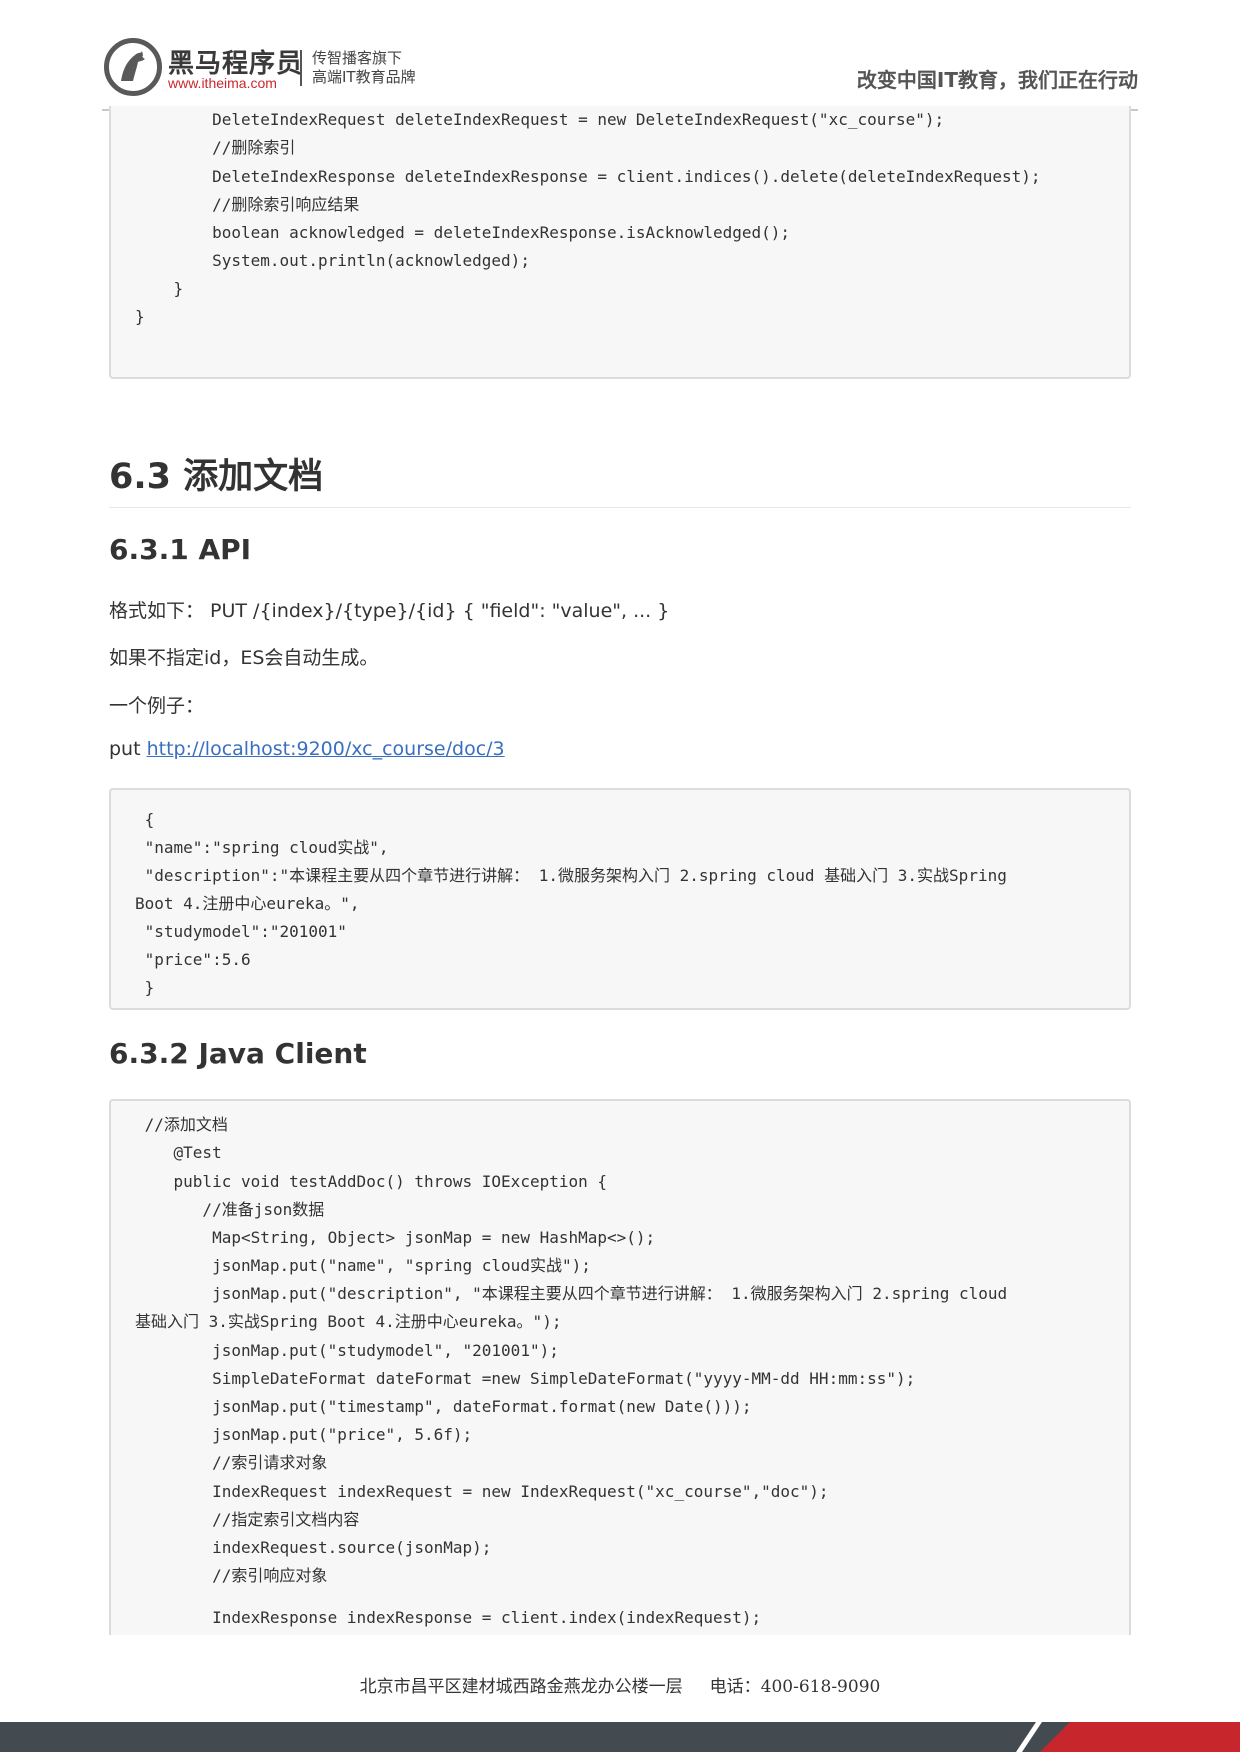  What do you see at coordinates (620, 1737) in the screenshot?
I see `footer-bar` at bounding box center [620, 1737].